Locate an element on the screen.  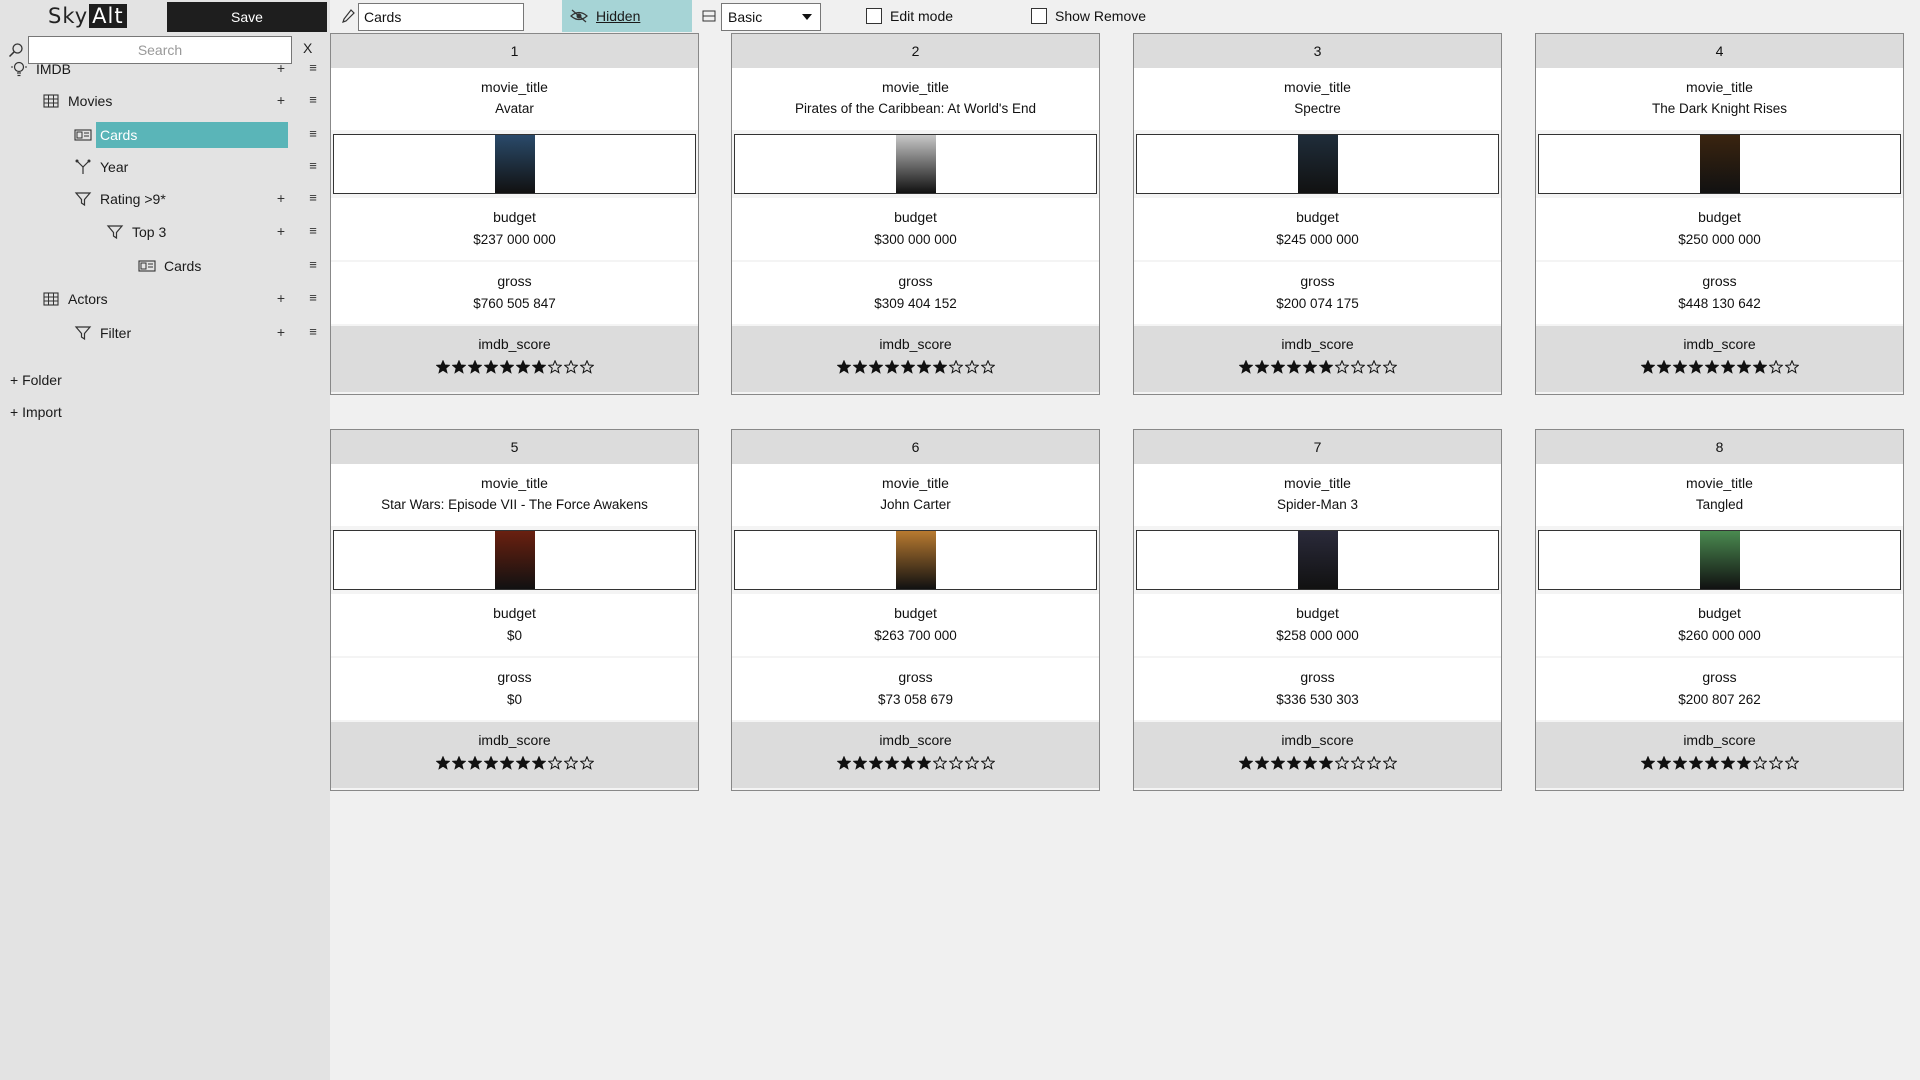
add-folder-button: + Folder is located at coordinates (36, 380).